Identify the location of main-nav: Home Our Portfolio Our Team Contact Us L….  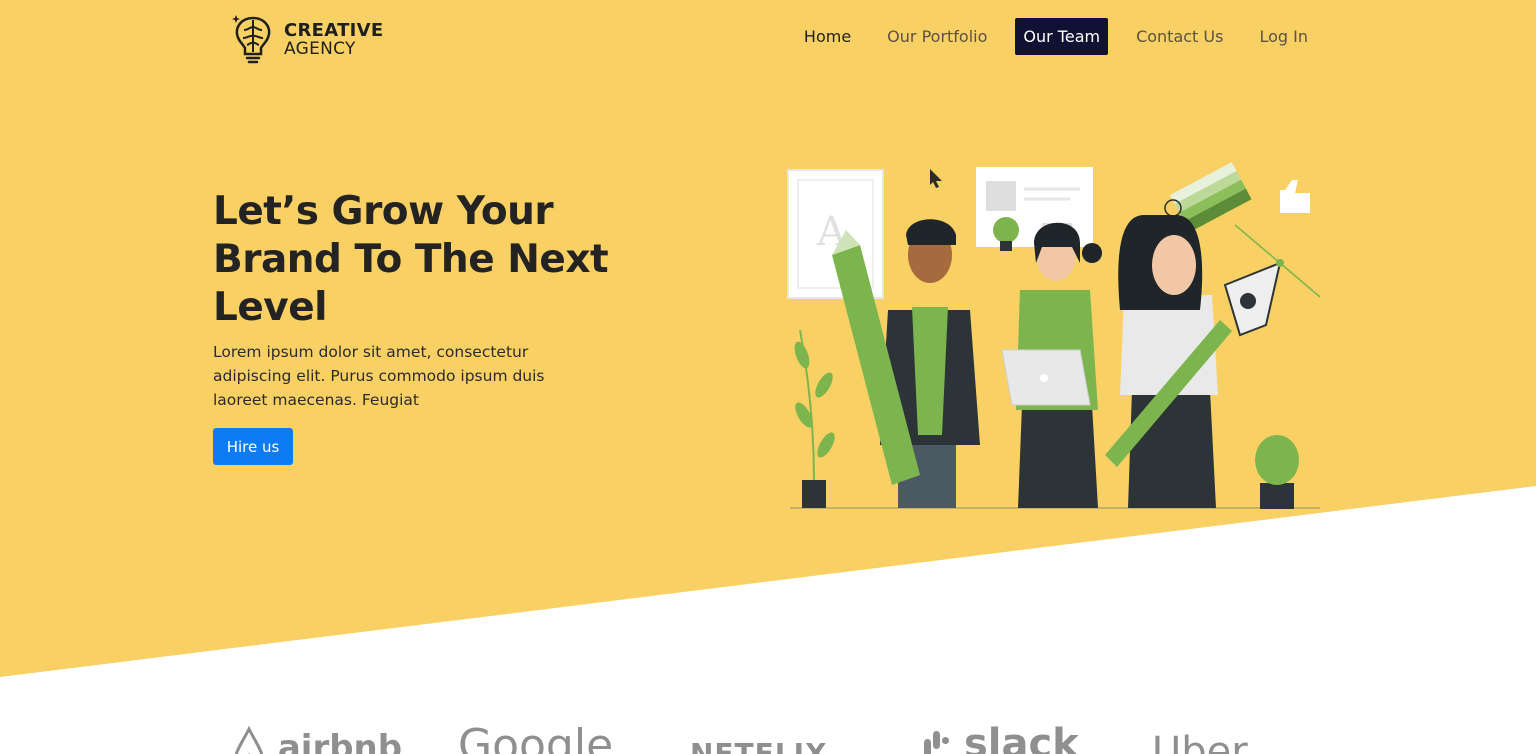
(1046, 36).